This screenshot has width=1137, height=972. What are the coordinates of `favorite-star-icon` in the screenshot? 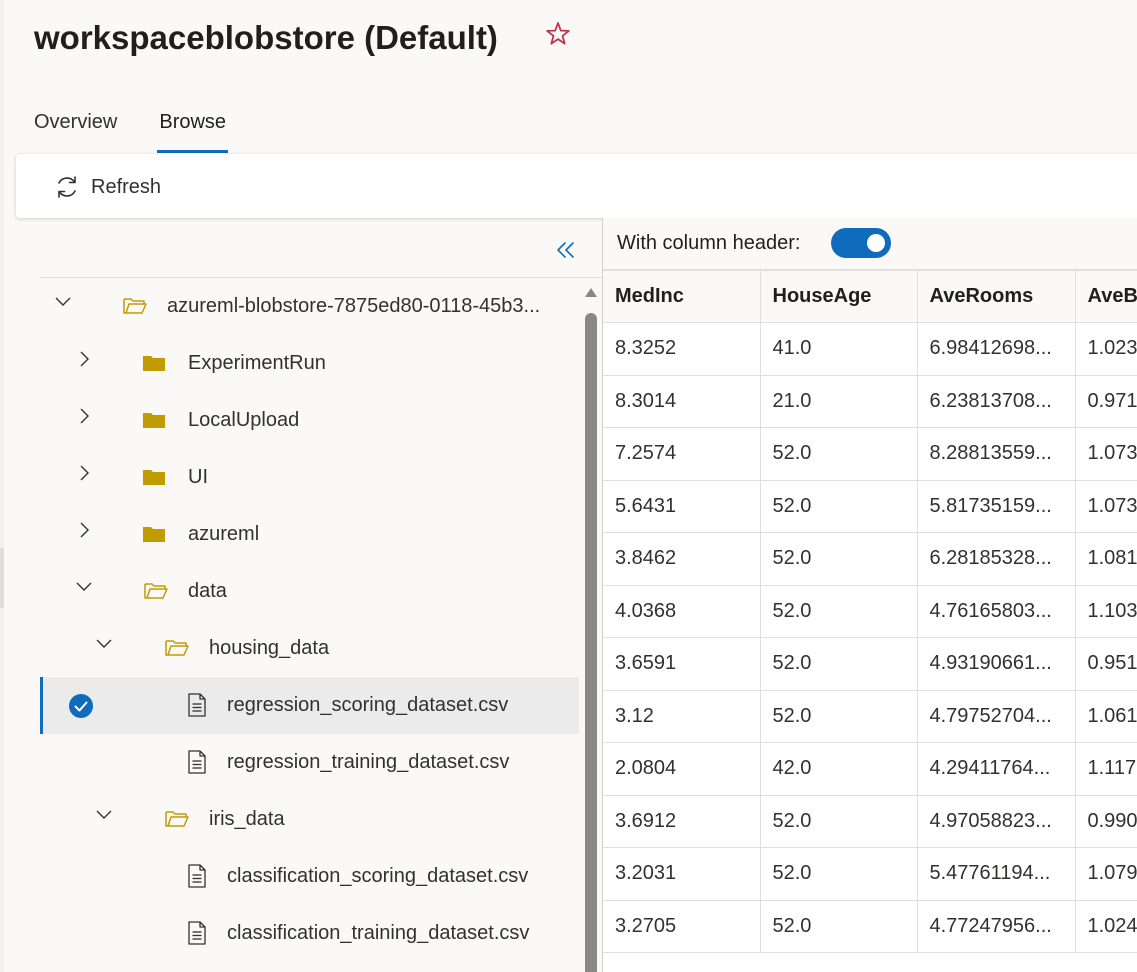 It's located at (558, 34).